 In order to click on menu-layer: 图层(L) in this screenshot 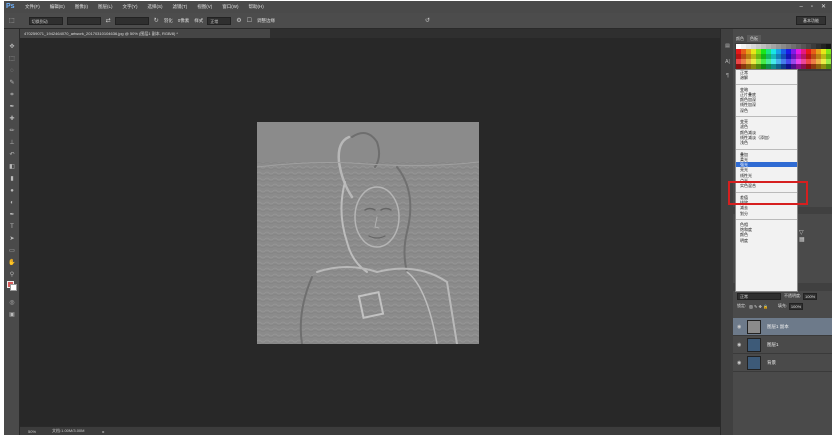, I will do `click(105, 7)`.